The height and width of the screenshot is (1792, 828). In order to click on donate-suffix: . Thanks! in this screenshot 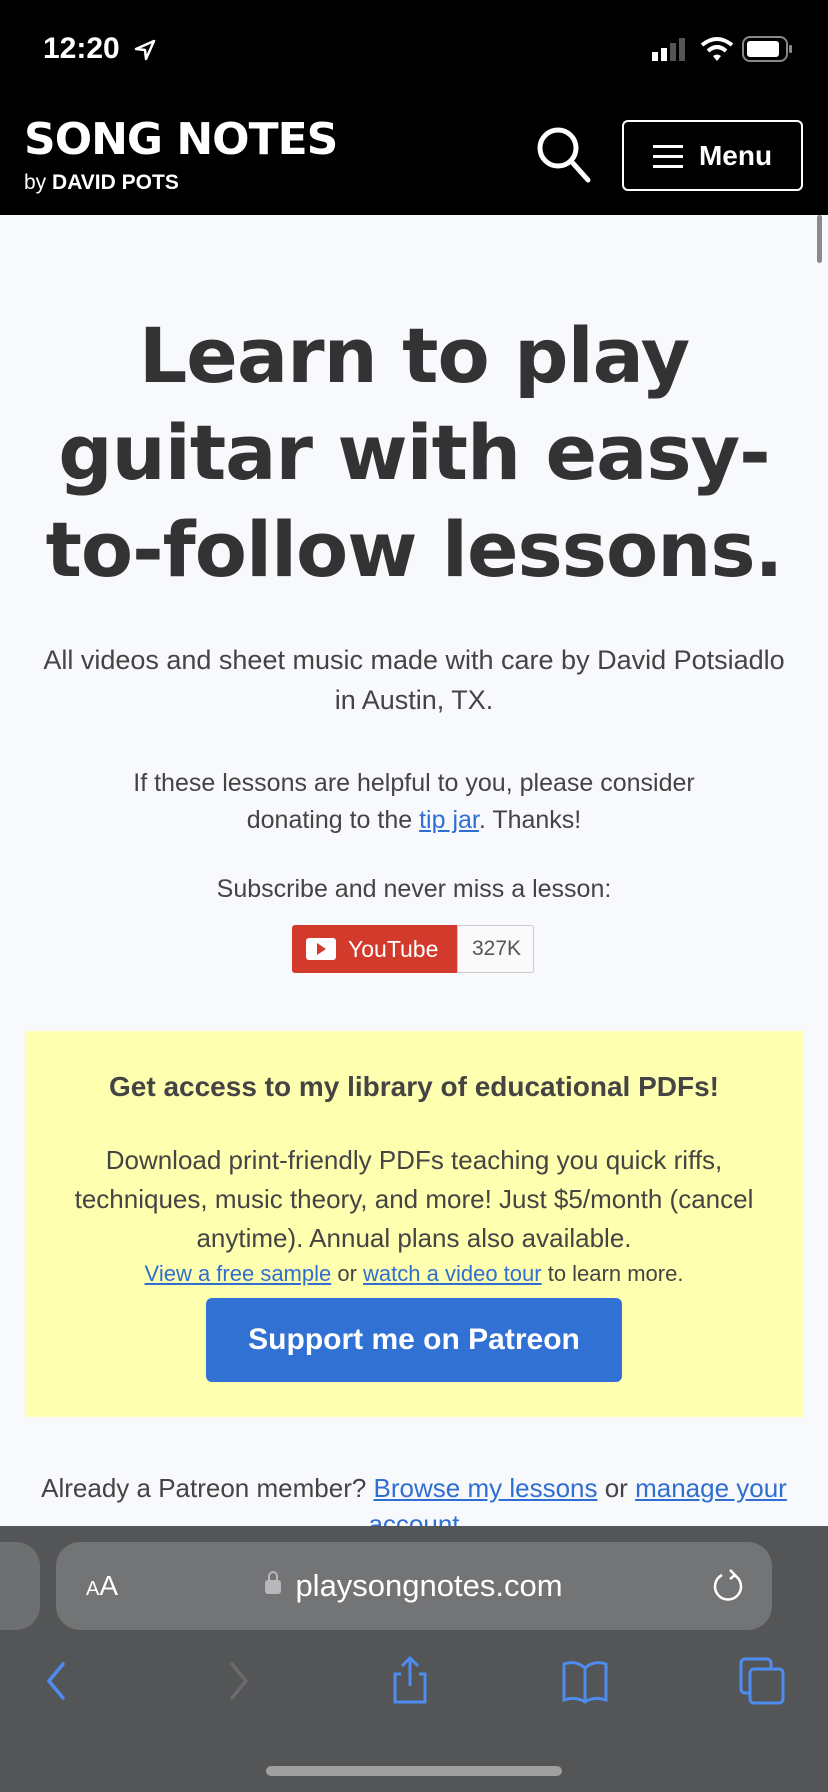, I will do `click(530, 820)`.